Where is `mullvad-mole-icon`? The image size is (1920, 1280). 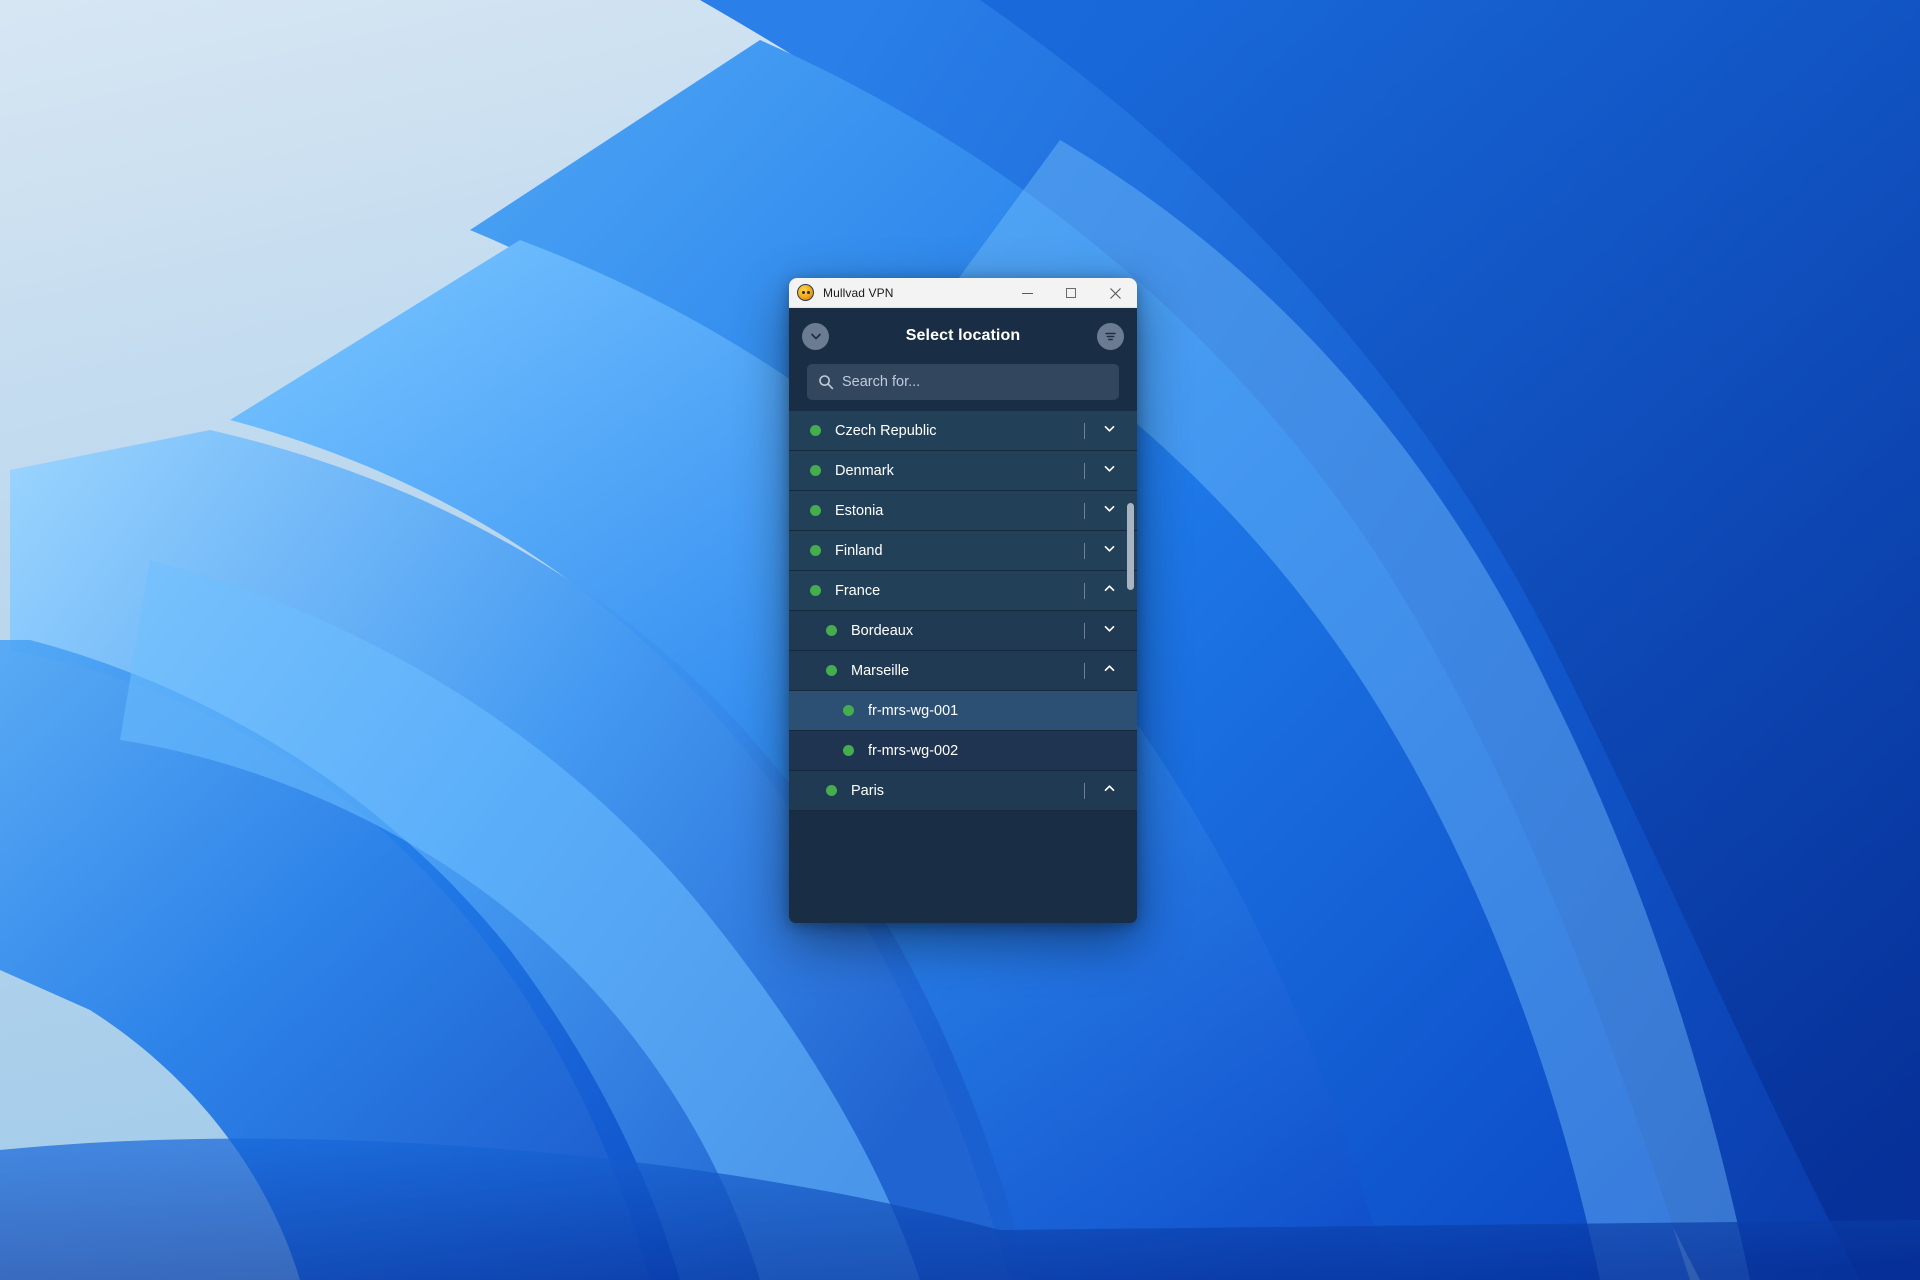 mullvad-mole-icon is located at coordinates (805, 292).